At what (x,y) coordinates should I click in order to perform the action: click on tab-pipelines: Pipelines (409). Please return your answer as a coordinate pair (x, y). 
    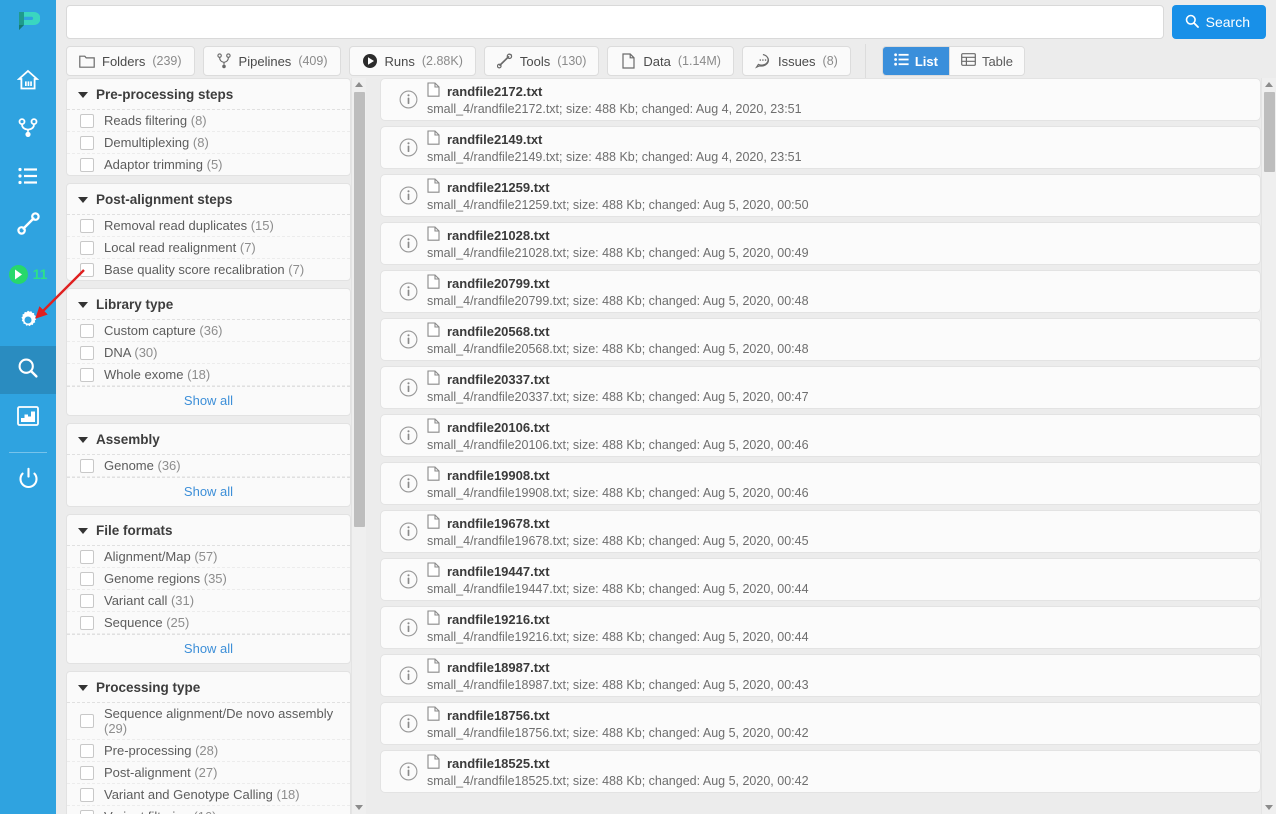
    Looking at the image, I should click on (271, 61).